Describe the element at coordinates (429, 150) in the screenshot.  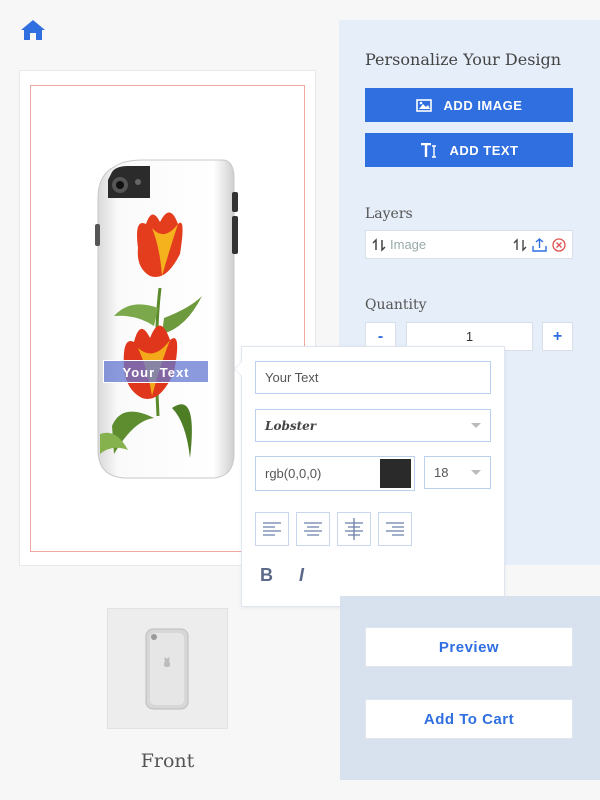
I see `text-icon` at that location.